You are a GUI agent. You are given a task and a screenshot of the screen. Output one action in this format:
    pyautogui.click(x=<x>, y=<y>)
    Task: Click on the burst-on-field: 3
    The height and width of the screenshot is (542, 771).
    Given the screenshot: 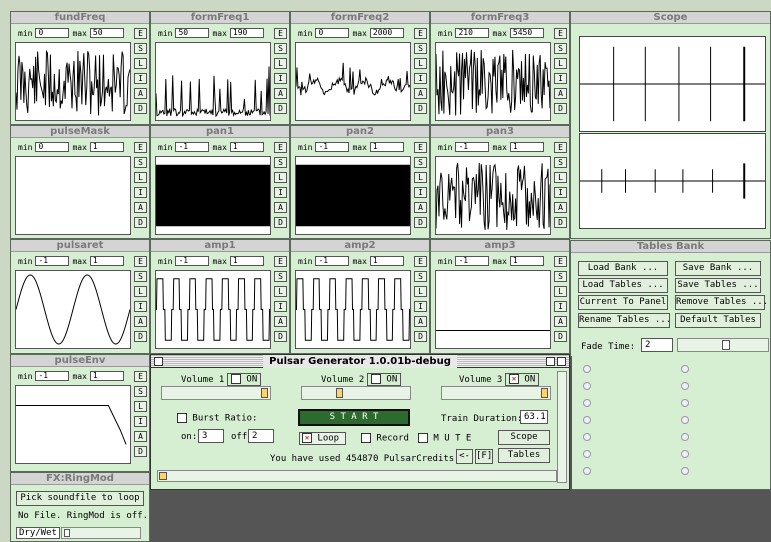 What is the action you would take?
    pyautogui.click(x=211, y=436)
    